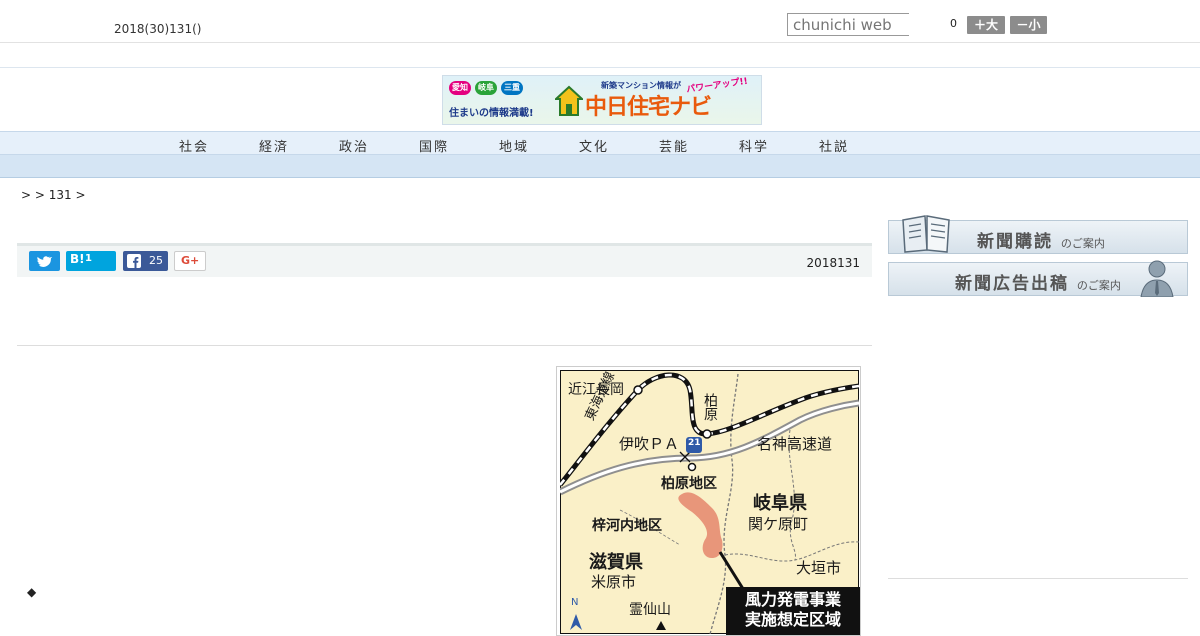 This screenshot has width=1200, height=636. Describe the element at coordinates (710, 407) in the screenshot. I see `map-label-kashiwabara-station: 柏原` at that location.